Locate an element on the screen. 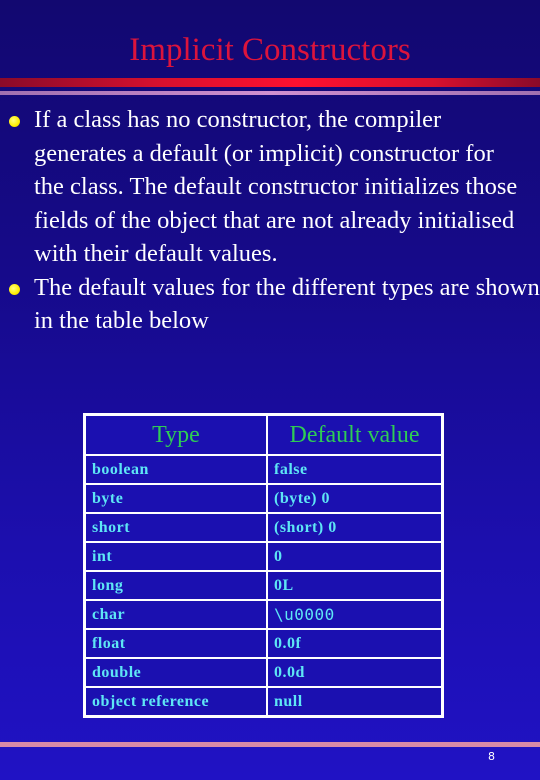  value-cell: null is located at coordinates (355, 702).